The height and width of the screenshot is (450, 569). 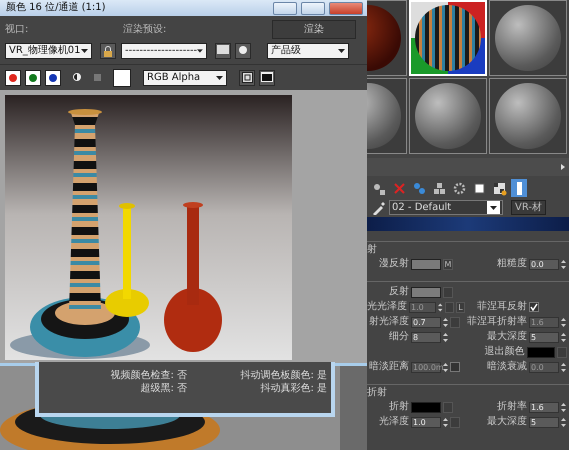 What do you see at coordinates (164, 51) in the screenshot?
I see `preset-dropdown: --------------------` at bounding box center [164, 51].